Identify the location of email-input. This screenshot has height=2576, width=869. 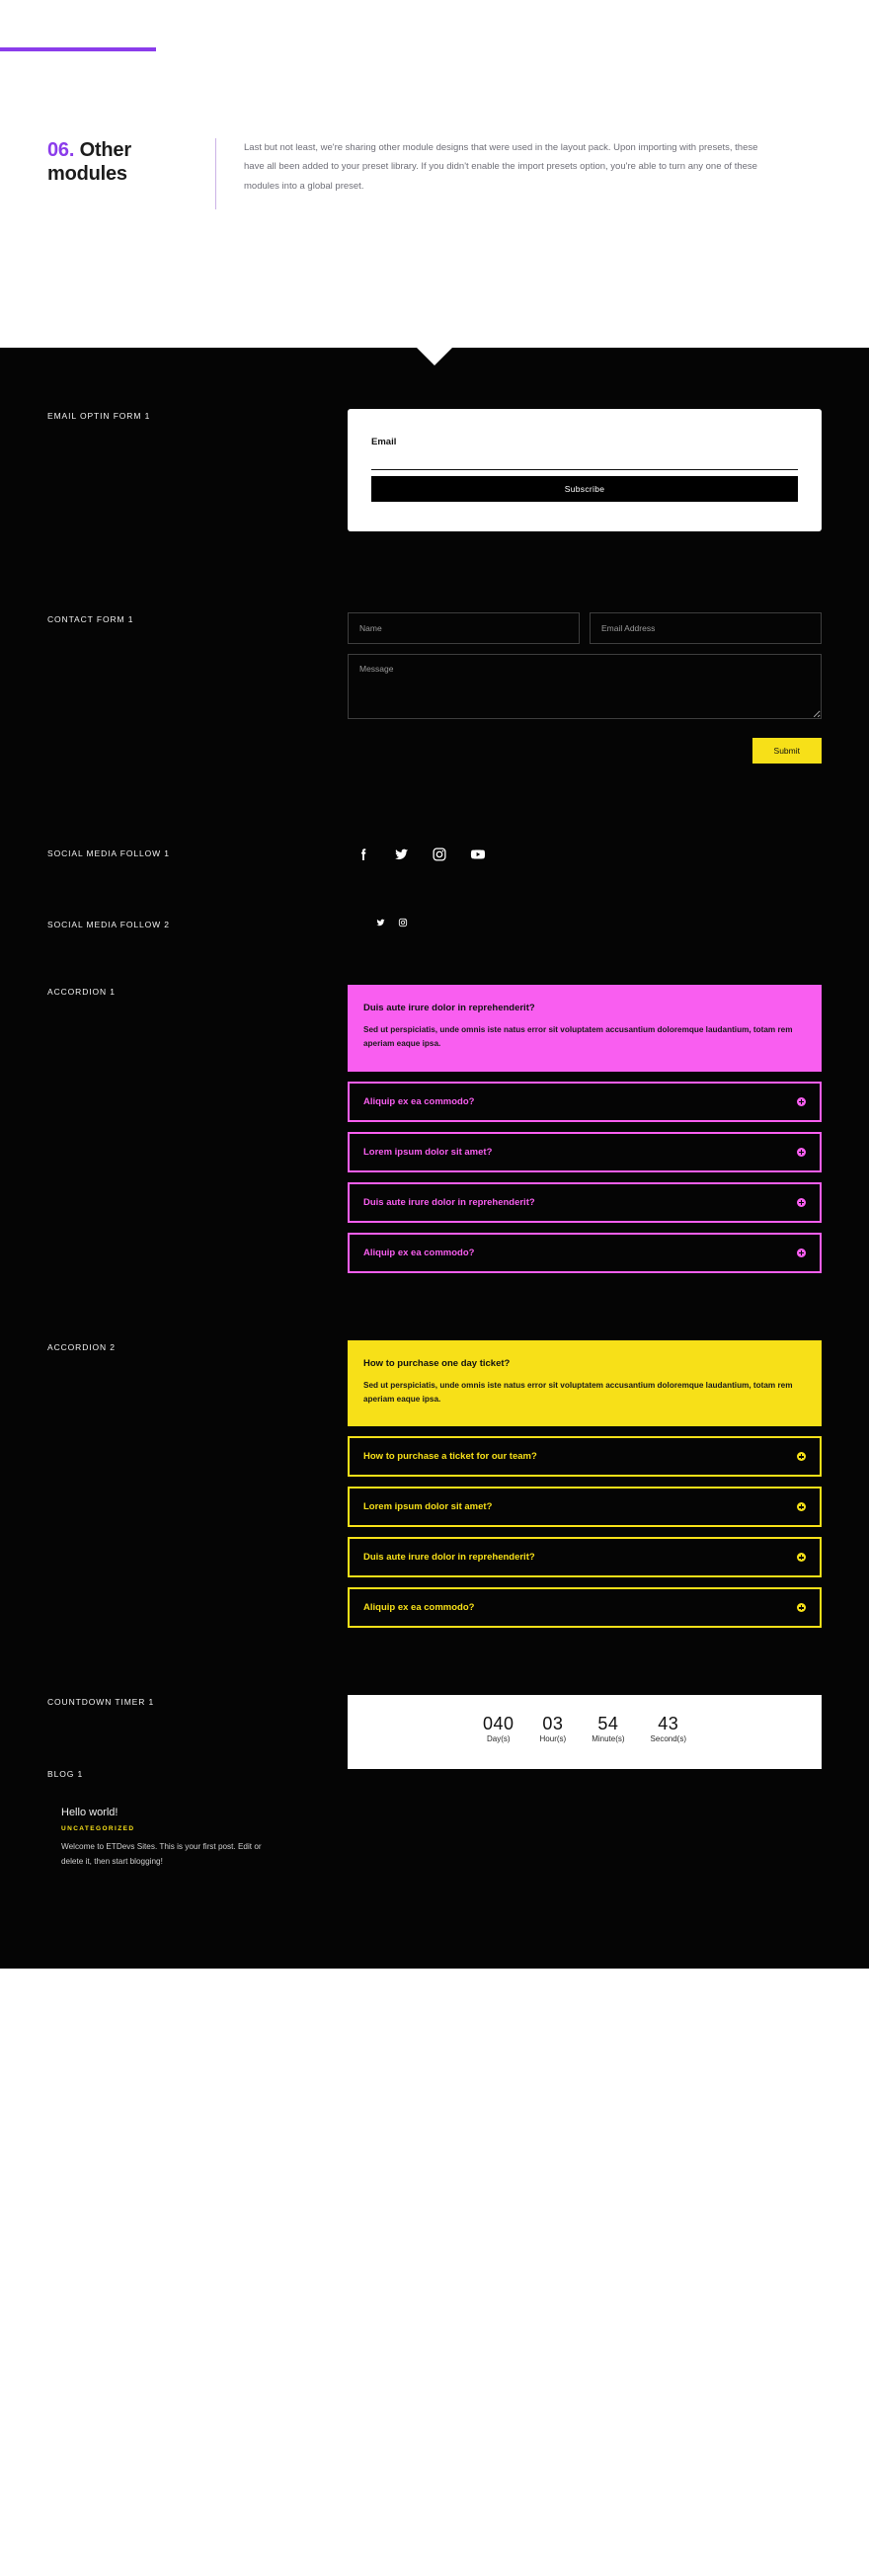
(585, 462).